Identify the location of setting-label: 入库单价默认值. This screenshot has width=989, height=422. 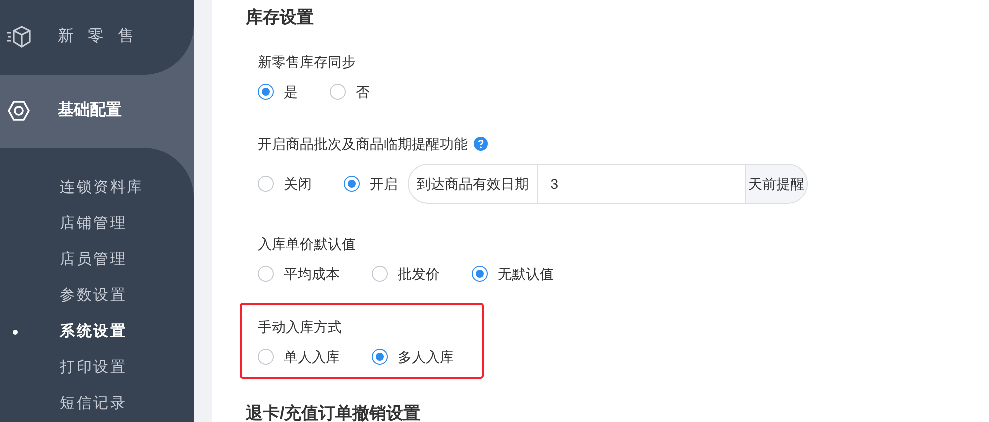
(307, 244).